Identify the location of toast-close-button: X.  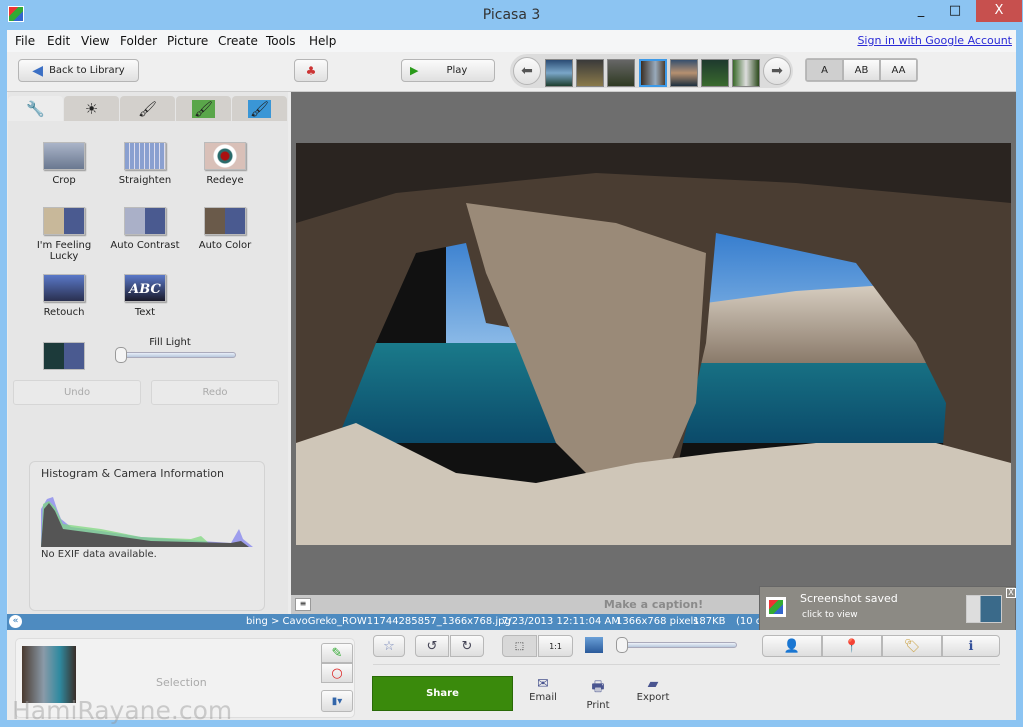
(1011, 593).